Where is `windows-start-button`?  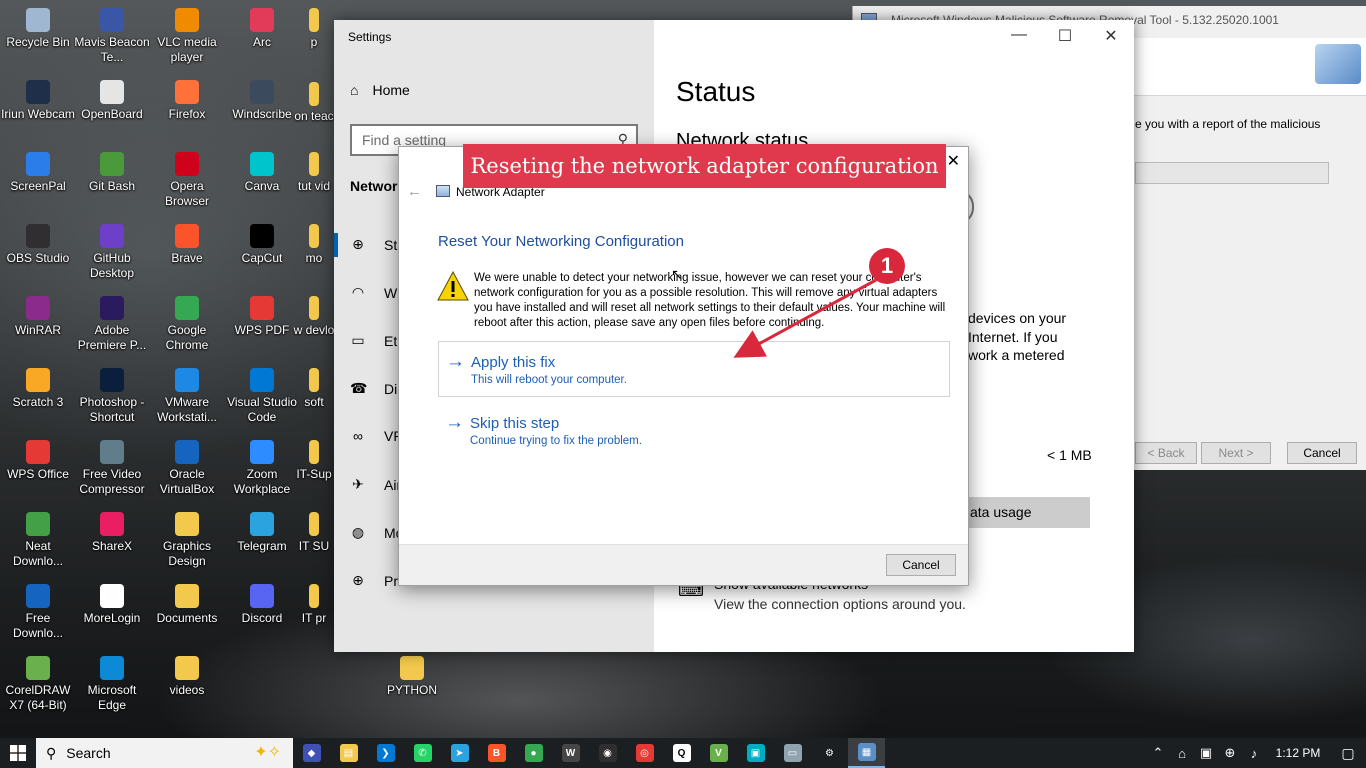
windows-start-button is located at coordinates (18, 753).